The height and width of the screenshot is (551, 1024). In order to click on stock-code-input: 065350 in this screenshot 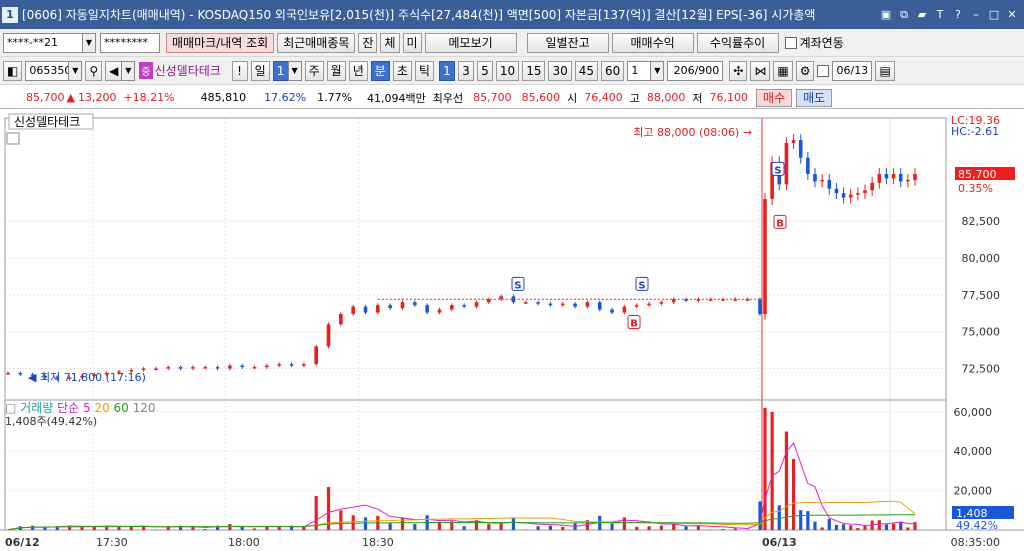, I will do `click(48, 70)`.